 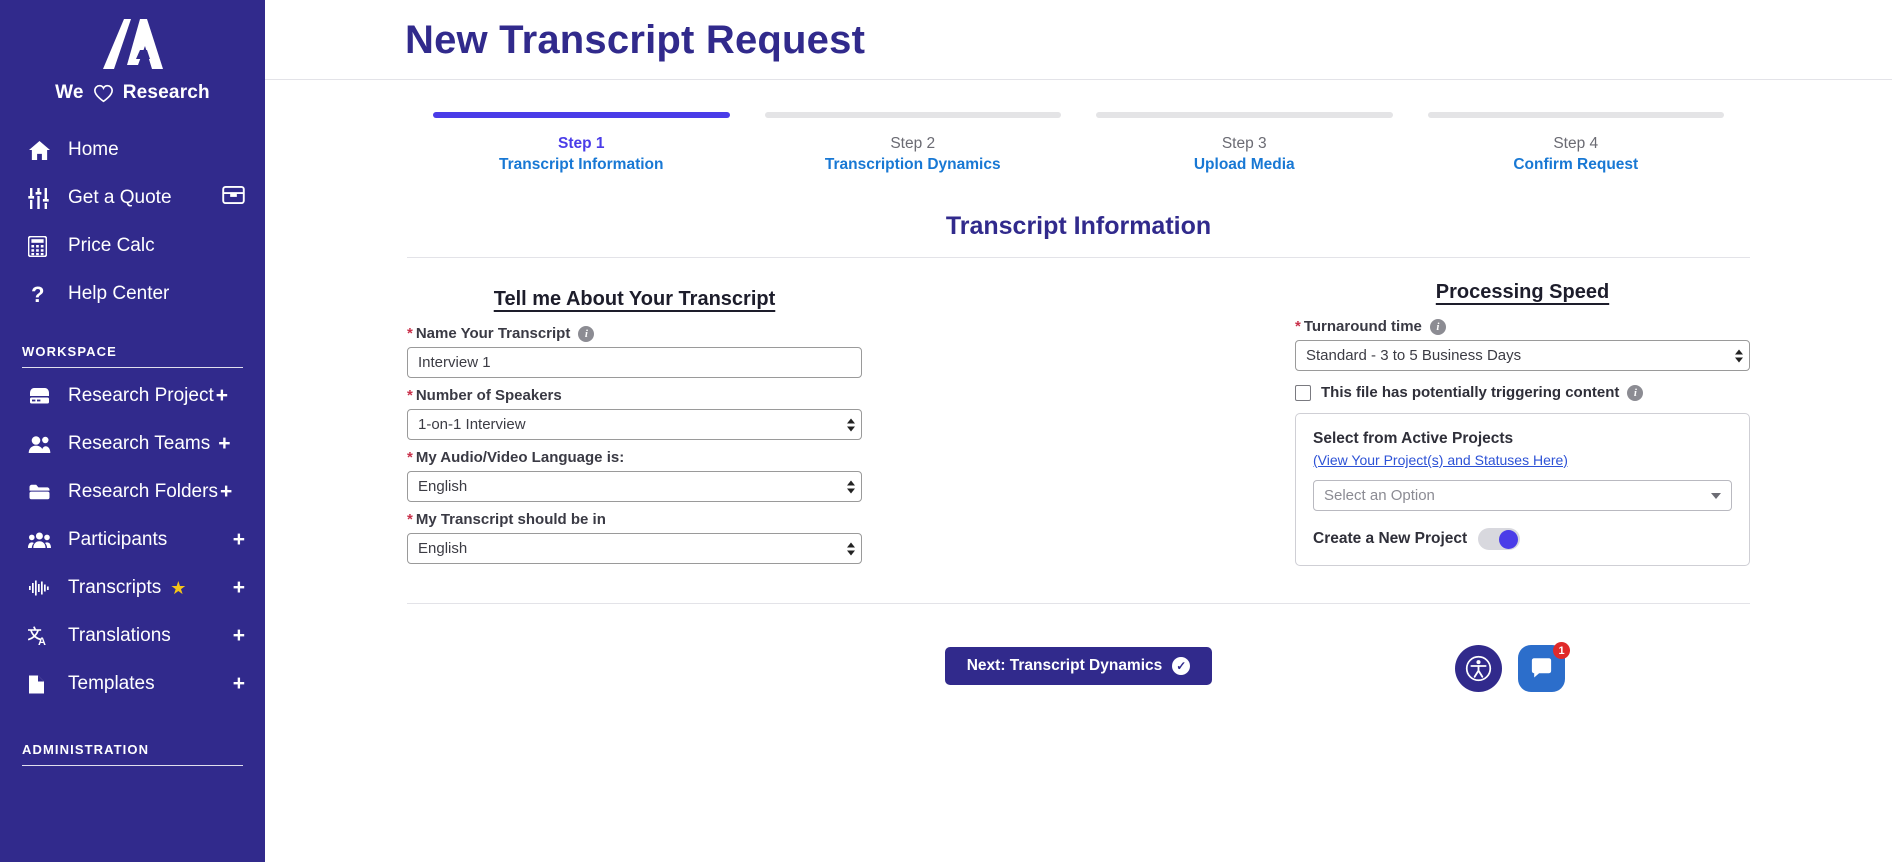 I want to click on turnaround-time-label: * Turnaround time i, so click(x=1522, y=326).